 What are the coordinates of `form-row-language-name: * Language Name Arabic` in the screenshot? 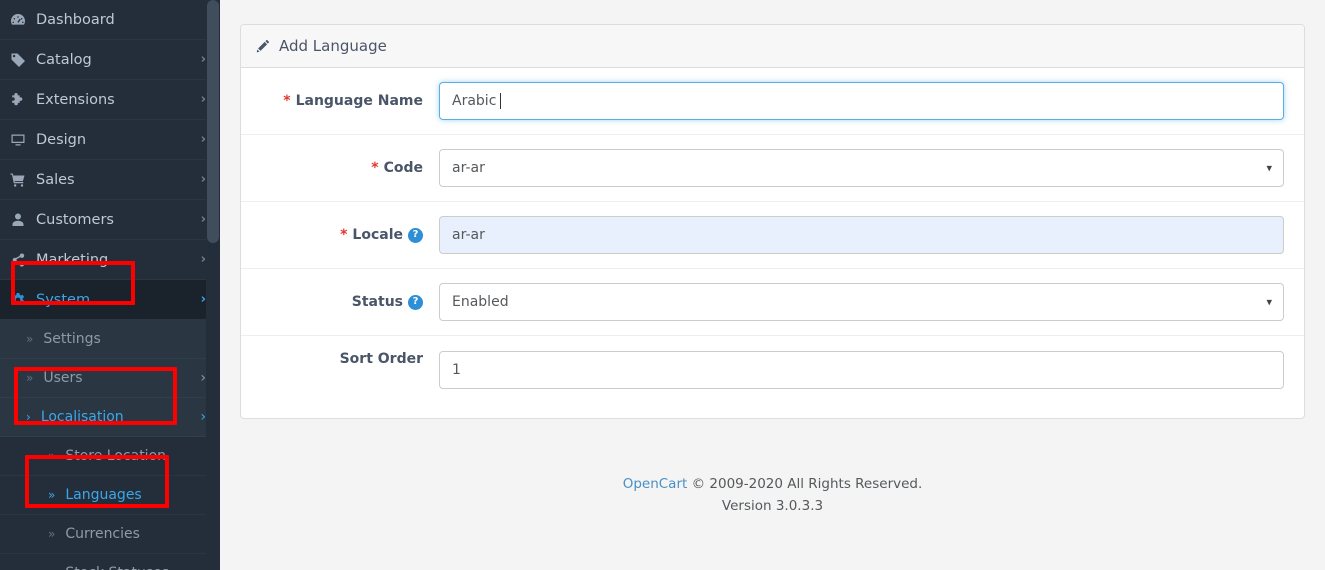 It's located at (772, 101).